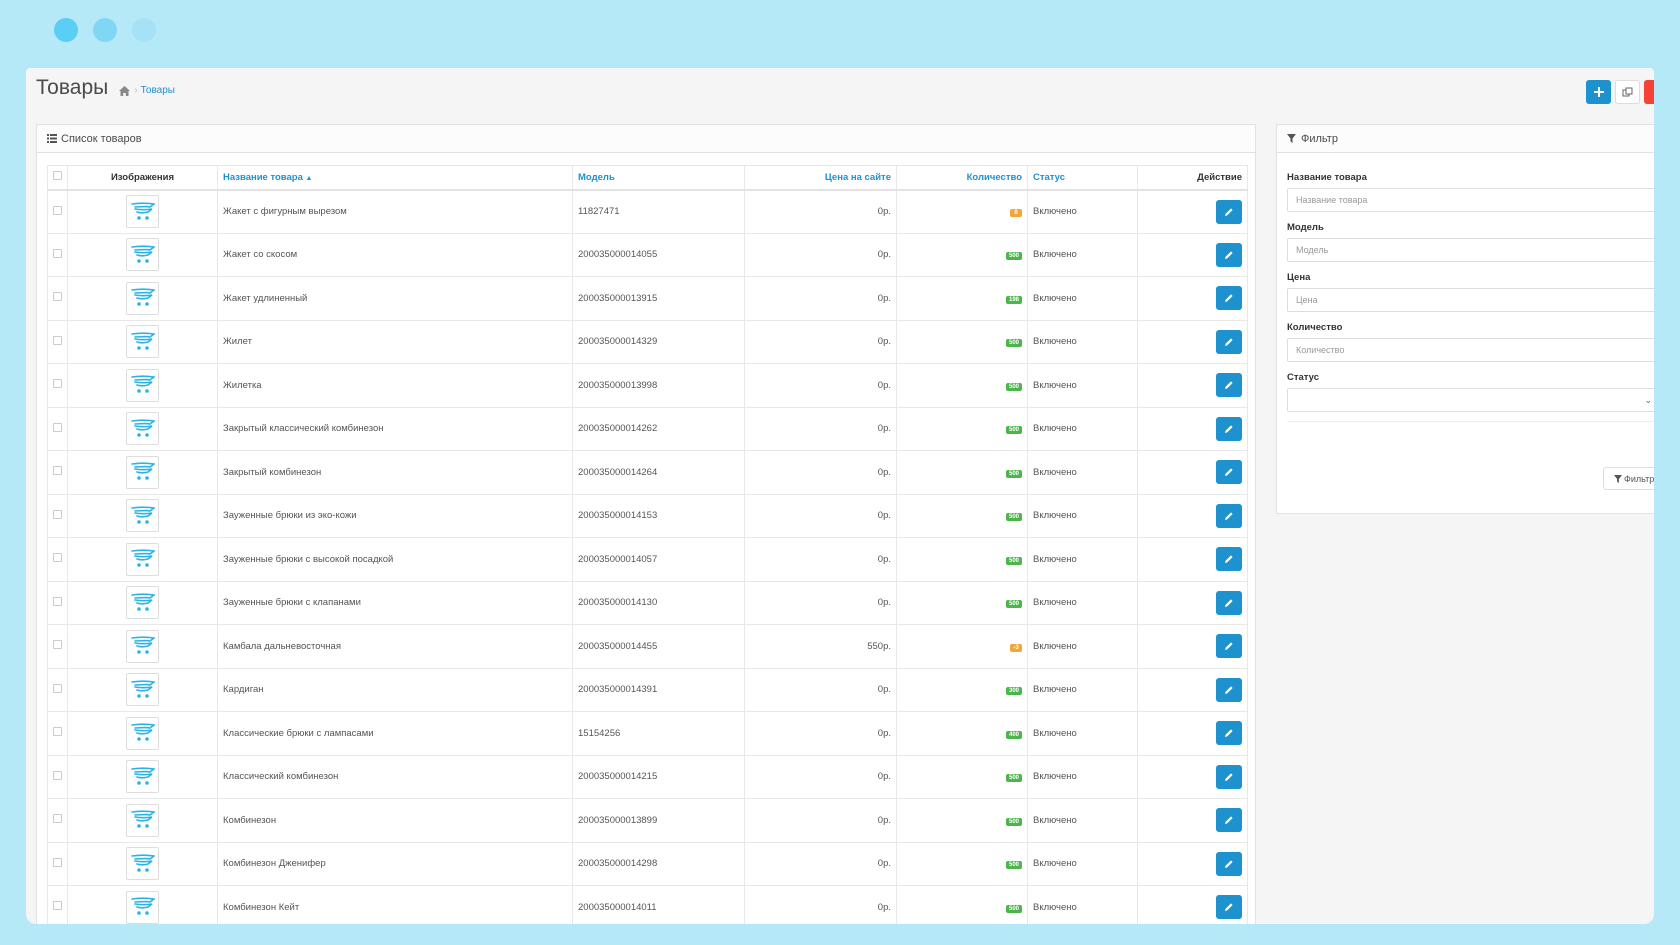  Describe the element at coordinates (1649, 92) in the screenshot. I see `delete-button` at that location.